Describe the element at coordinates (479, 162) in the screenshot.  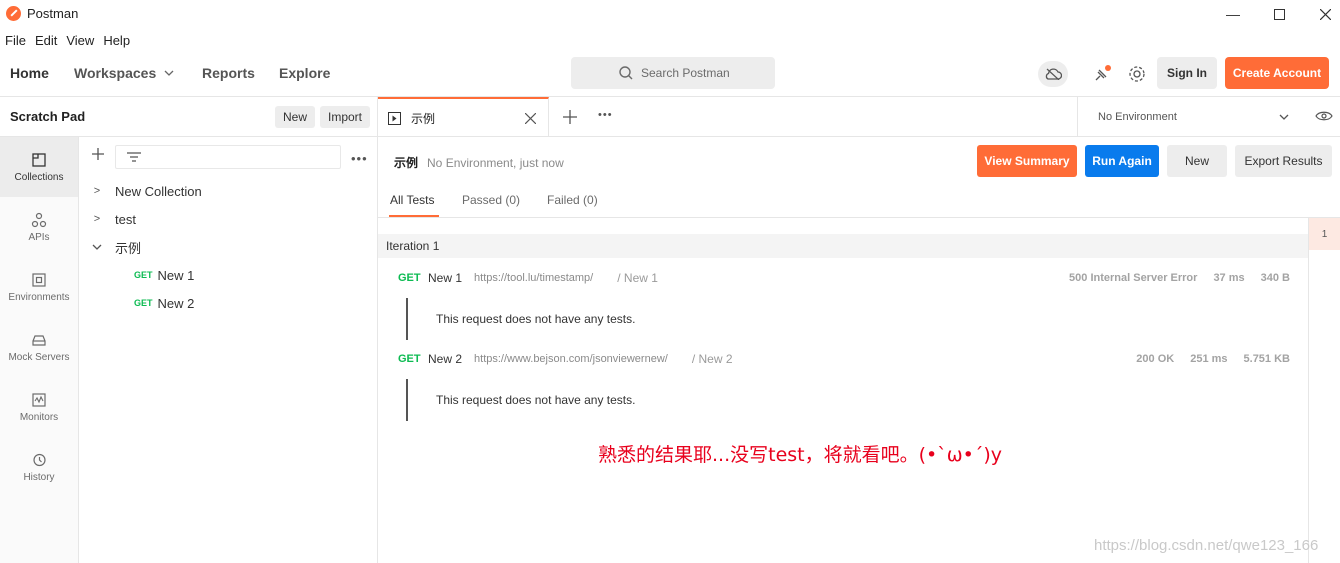
I see `runner-summary: 示例 No Environment, just now` at that location.